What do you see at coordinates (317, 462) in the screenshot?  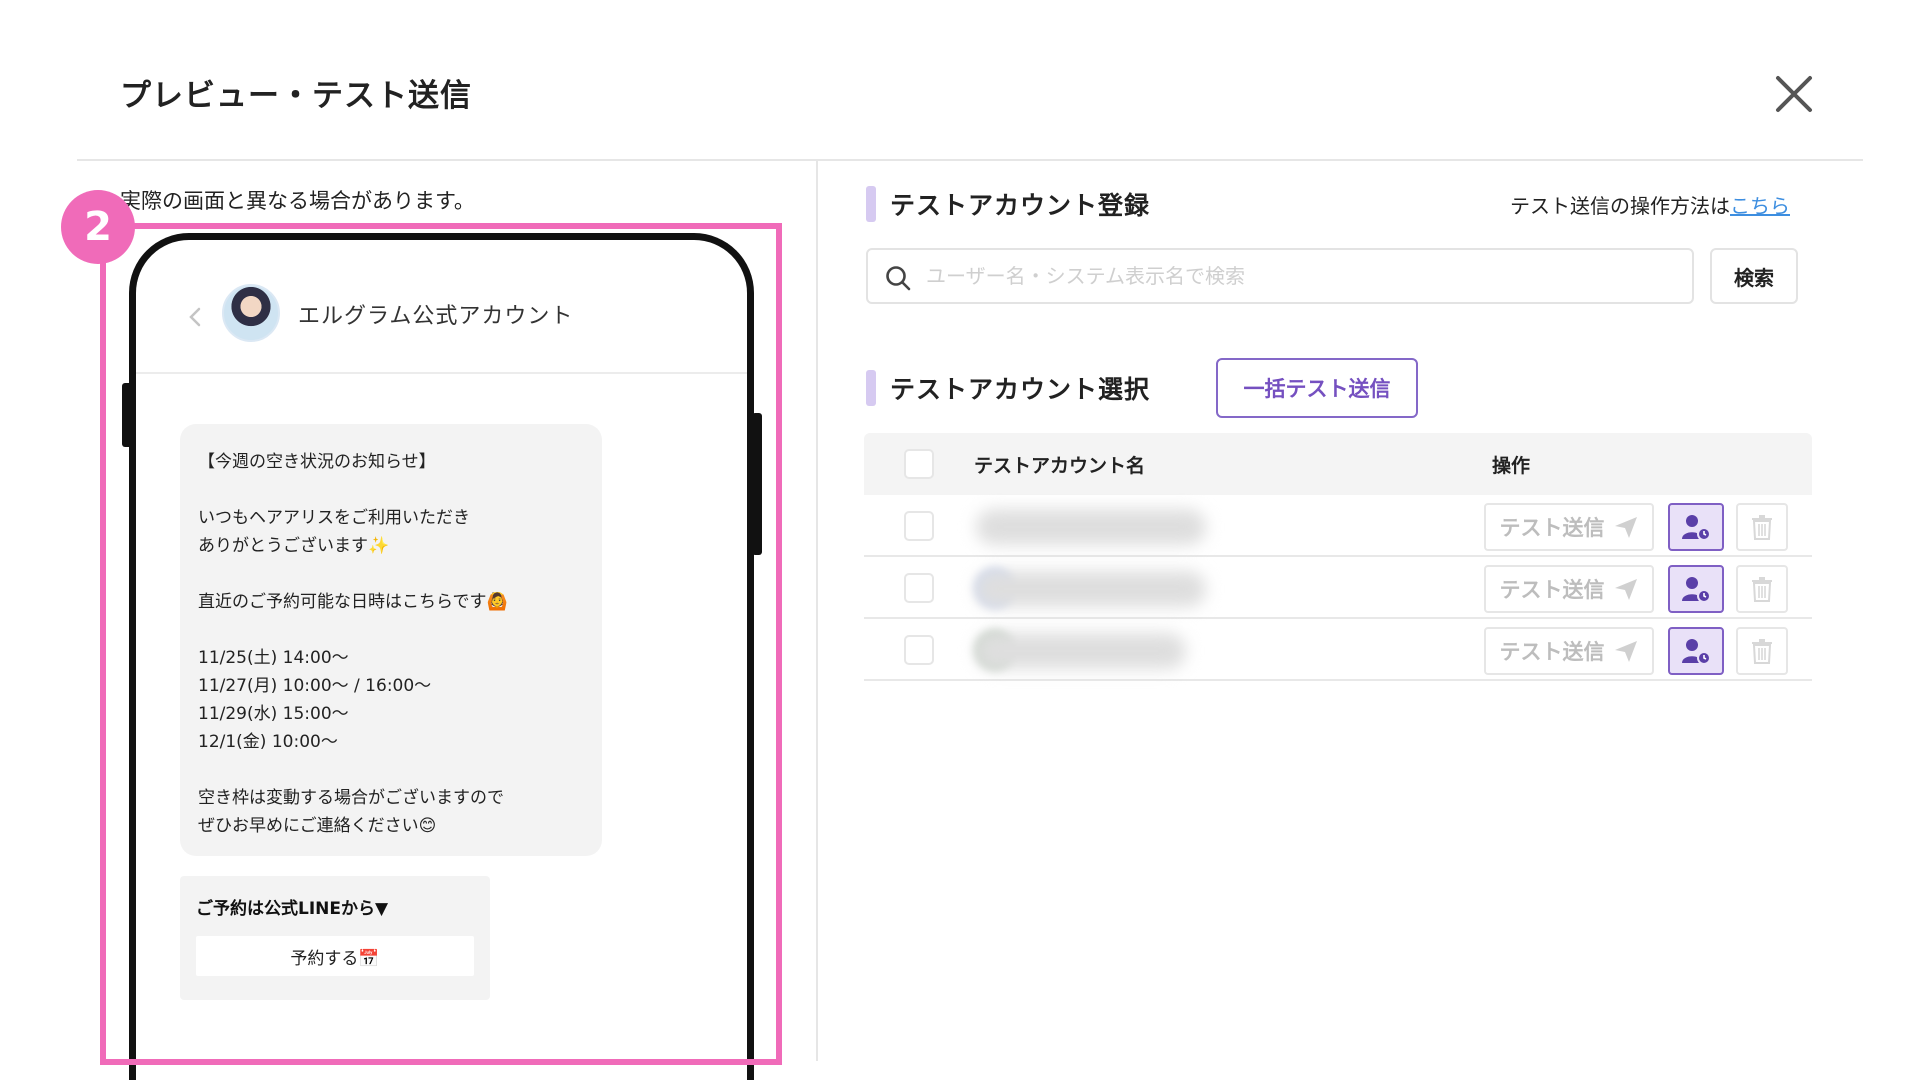 I see `message-line: 【今週の空き状況のお知らせ】` at bounding box center [317, 462].